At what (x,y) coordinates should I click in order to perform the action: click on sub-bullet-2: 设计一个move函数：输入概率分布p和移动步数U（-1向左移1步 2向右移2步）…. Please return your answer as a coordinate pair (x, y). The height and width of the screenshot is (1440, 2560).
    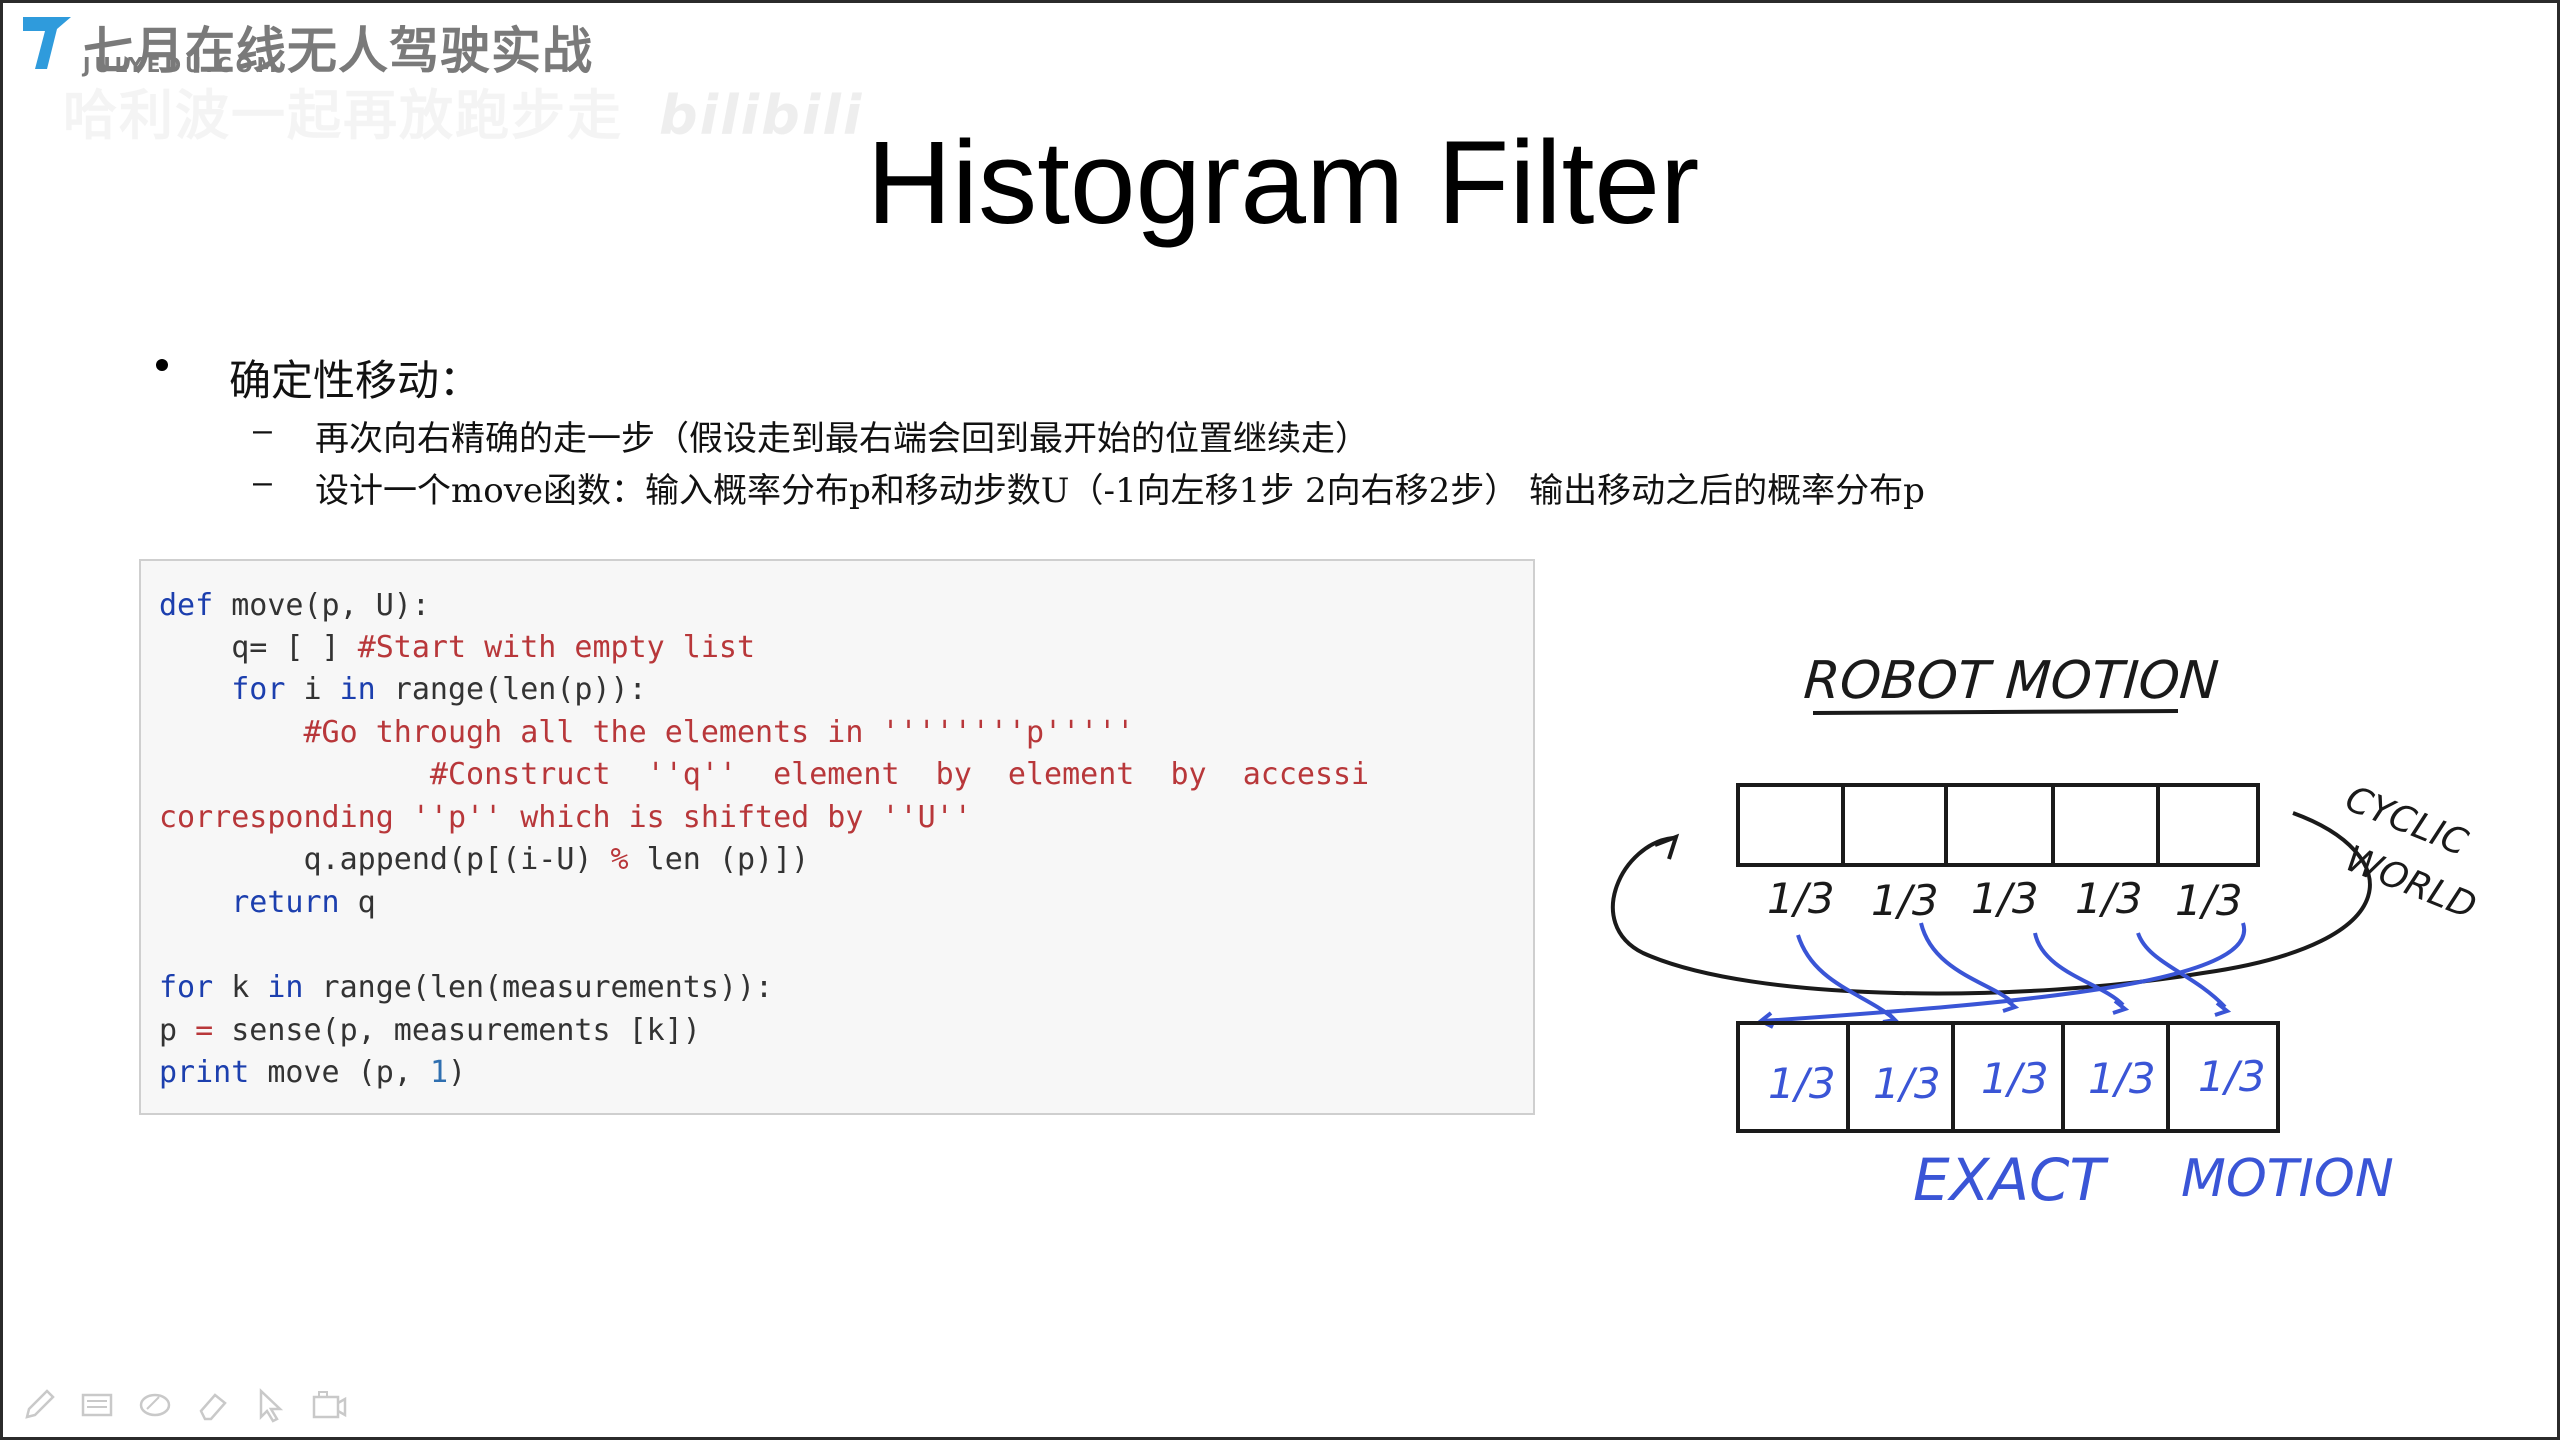
    Looking at the image, I should click on (1120, 491).